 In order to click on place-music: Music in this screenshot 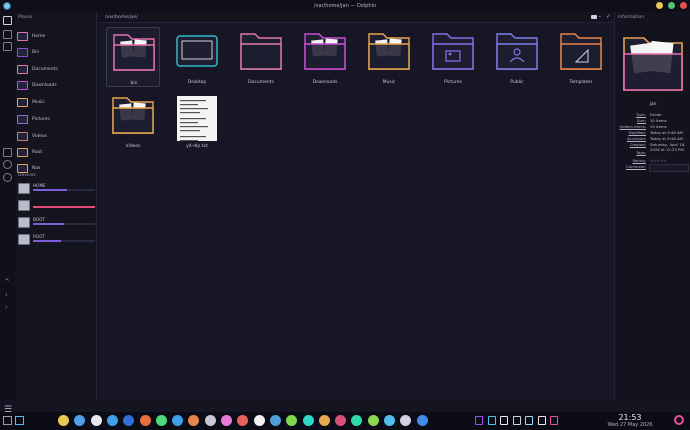, I will do `click(56, 102)`.